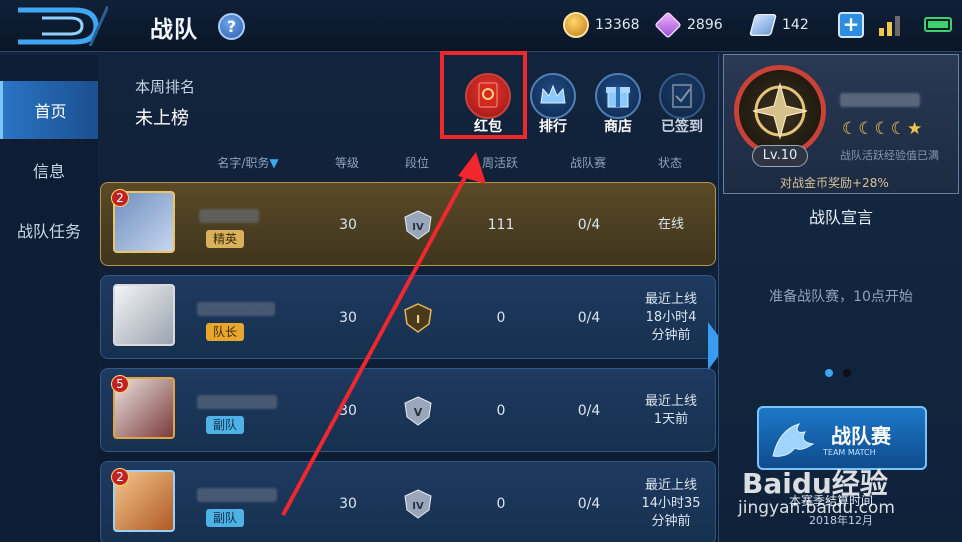 The height and width of the screenshot is (542, 962). What do you see at coordinates (705, 25) in the screenshot?
I see `diamond-amount: 2896` at bounding box center [705, 25].